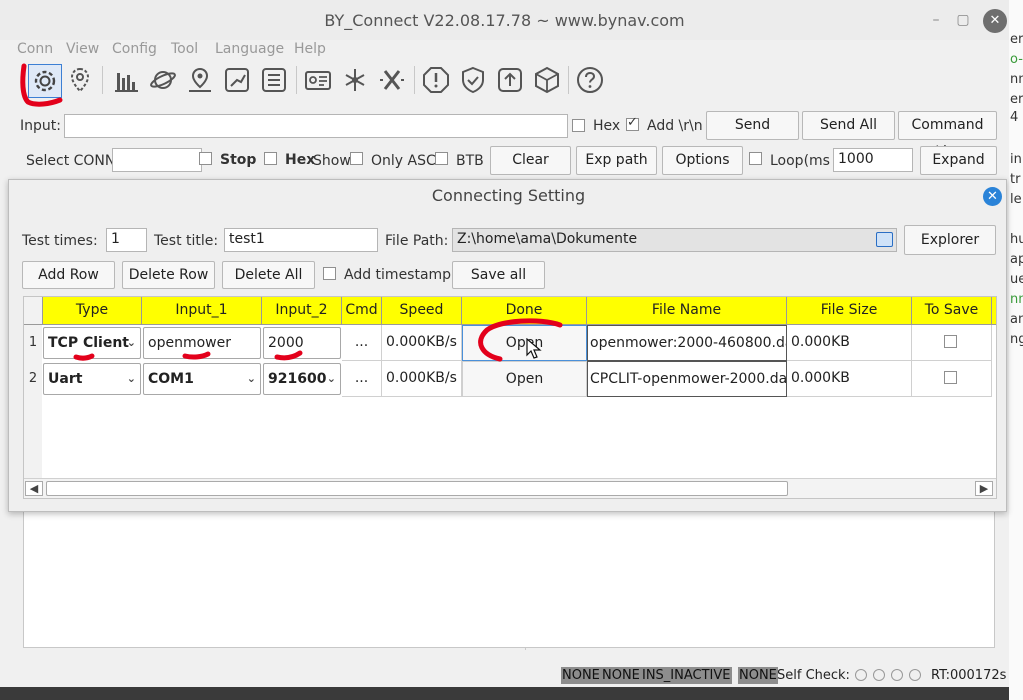  I want to click on hex-show-checkbox, so click(270, 158).